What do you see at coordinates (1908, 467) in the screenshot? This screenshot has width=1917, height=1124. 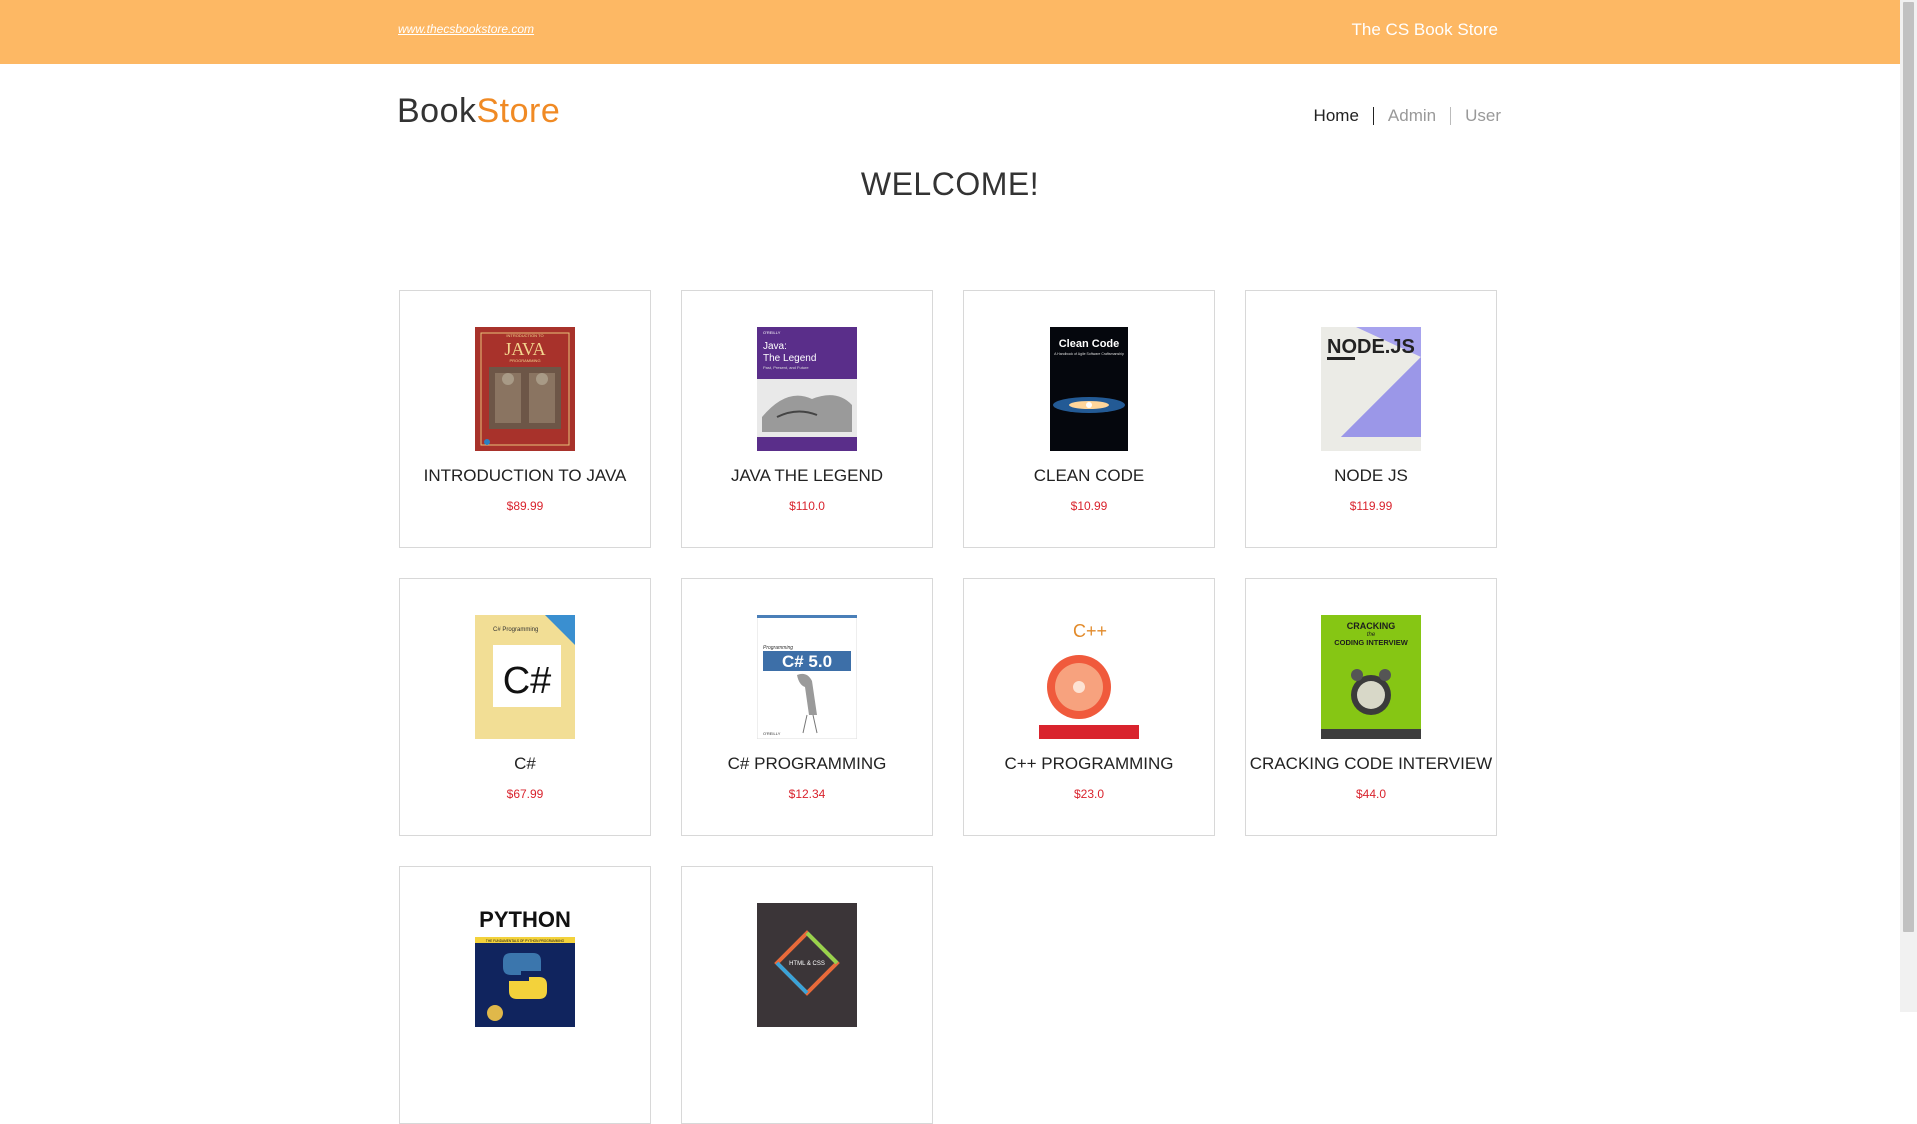 I see `scrollbar-thumb` at bounding box center [1908, 467].